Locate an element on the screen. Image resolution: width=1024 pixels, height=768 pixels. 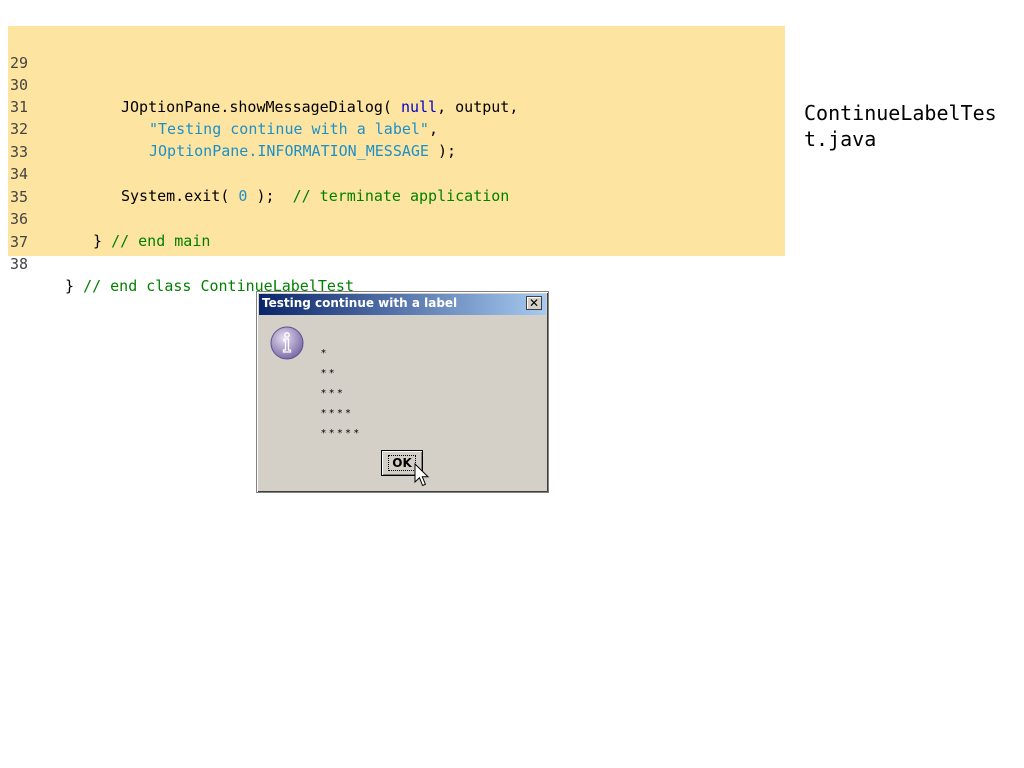
string-token: "Testing continue with a label" is located at coordinates (289, 129).